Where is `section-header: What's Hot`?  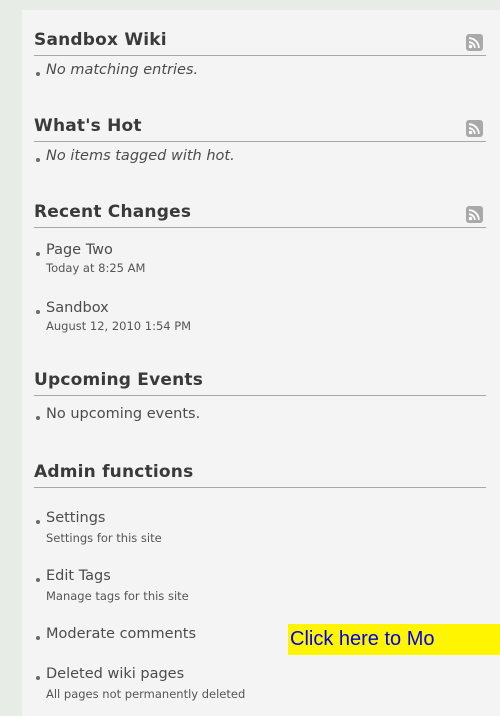
section-header: What's Hot is located at coordinates (260, 126).